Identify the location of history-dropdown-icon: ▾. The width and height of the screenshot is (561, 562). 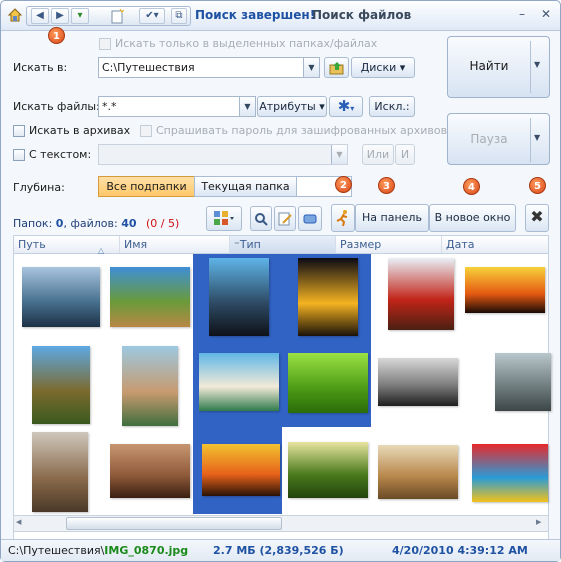
(80, 16).